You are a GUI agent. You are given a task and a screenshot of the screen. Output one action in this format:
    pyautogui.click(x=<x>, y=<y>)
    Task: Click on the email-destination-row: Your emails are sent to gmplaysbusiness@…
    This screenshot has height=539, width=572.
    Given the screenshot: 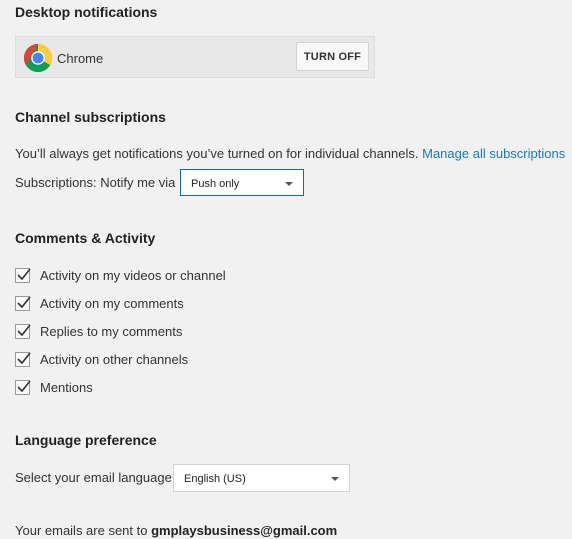 What is the action you would take?
    pyautogui.click(x=176, y=530)
    